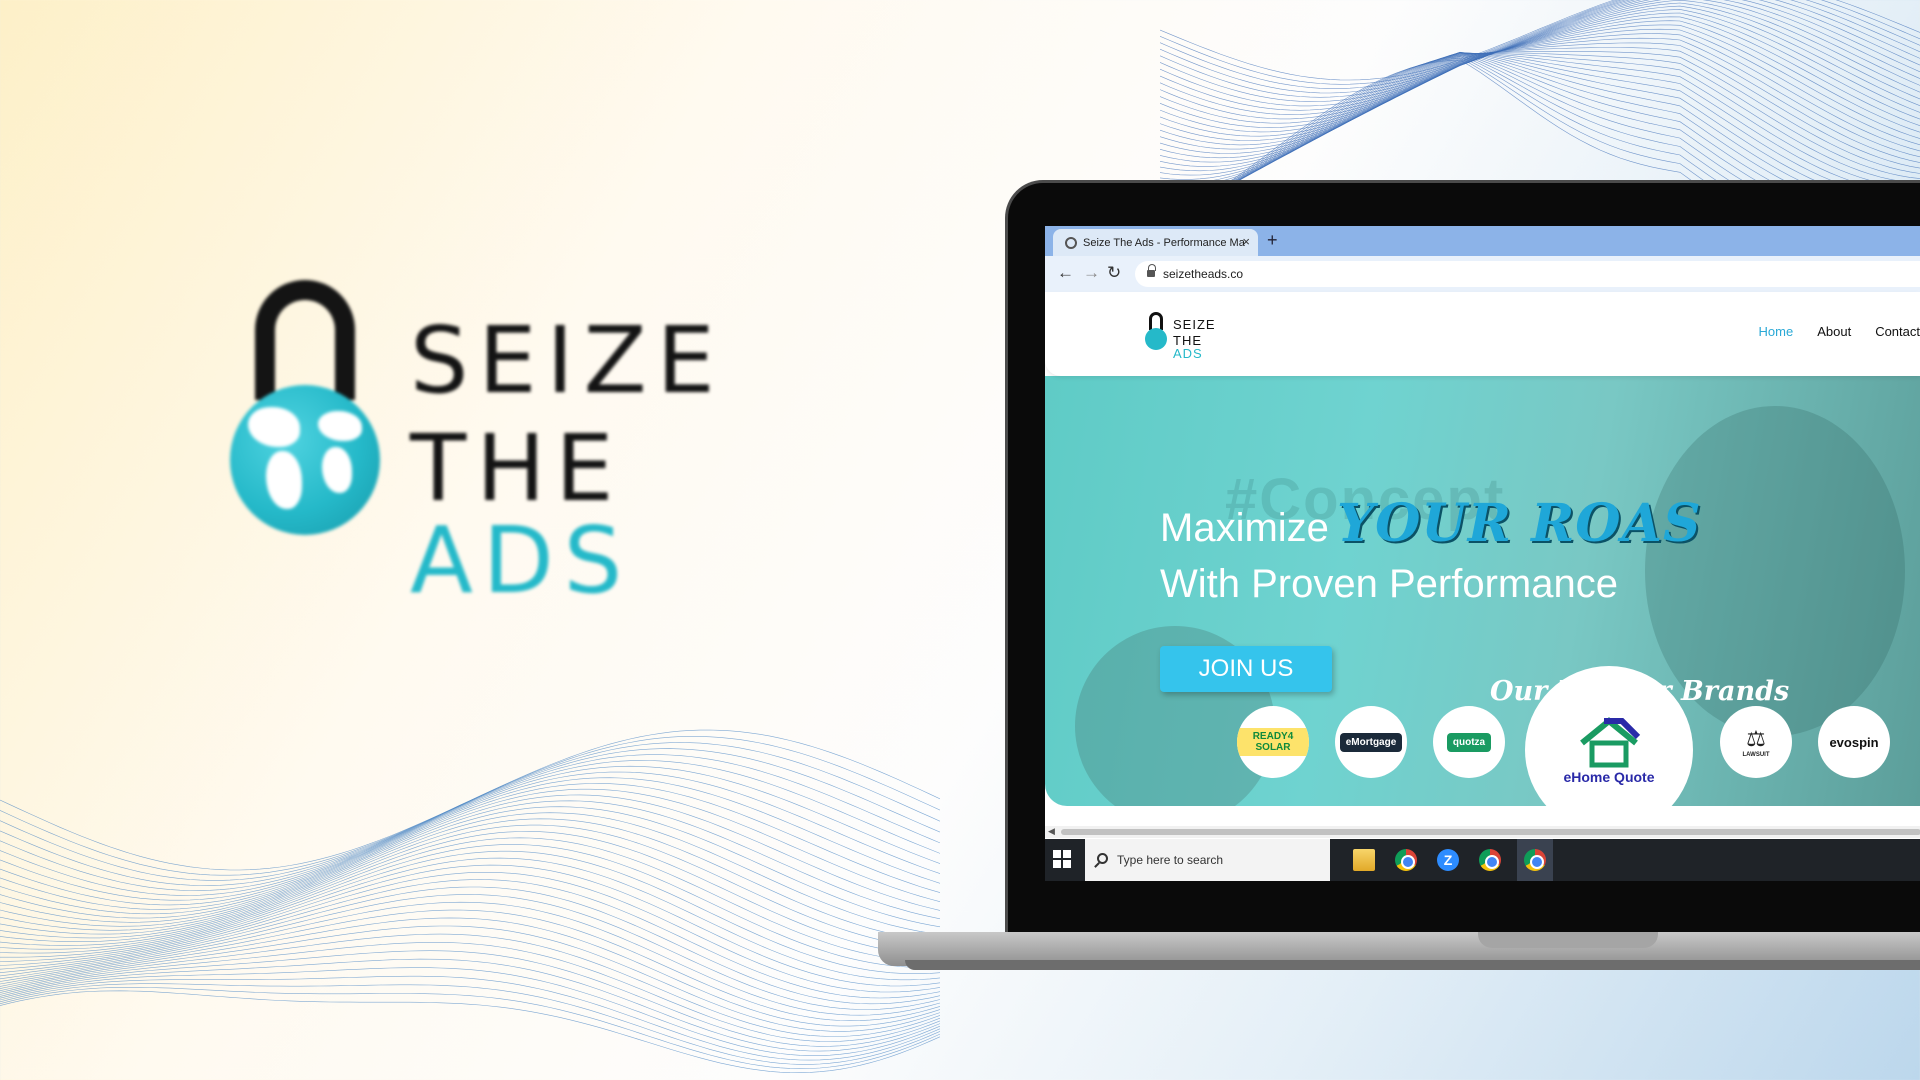  What do you see at coordinates (1188, 347) in the screenshot?
I see `site-logo-line2: THE ADS` at bounding box center [1188, 347].